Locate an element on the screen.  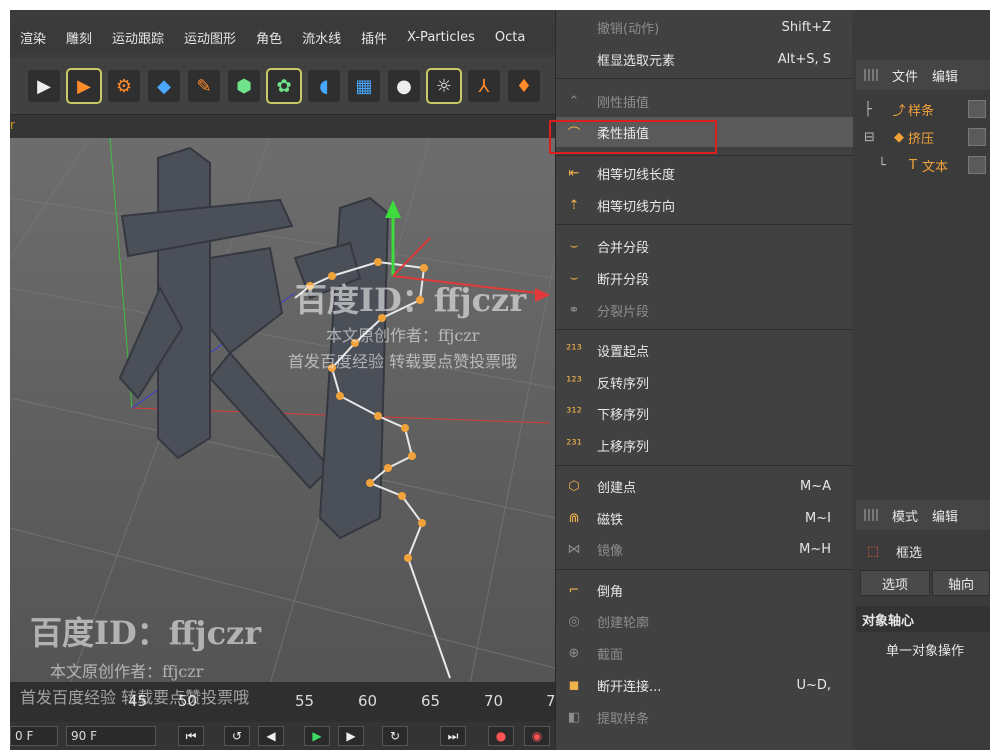
menu-pipeline: 流水线 is located at coordinates (321, 37).